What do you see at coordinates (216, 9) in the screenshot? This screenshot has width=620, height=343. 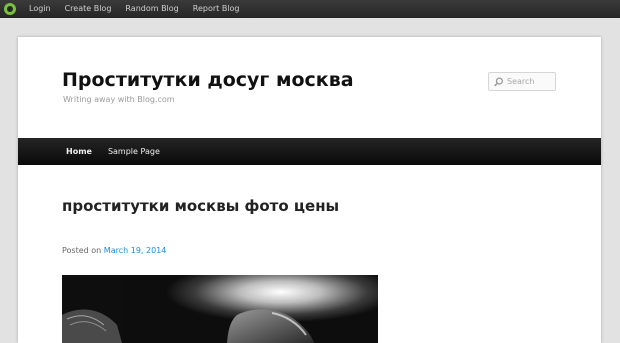 I see `report-blog-link: Report Blog` at bounding box center [216, 9].